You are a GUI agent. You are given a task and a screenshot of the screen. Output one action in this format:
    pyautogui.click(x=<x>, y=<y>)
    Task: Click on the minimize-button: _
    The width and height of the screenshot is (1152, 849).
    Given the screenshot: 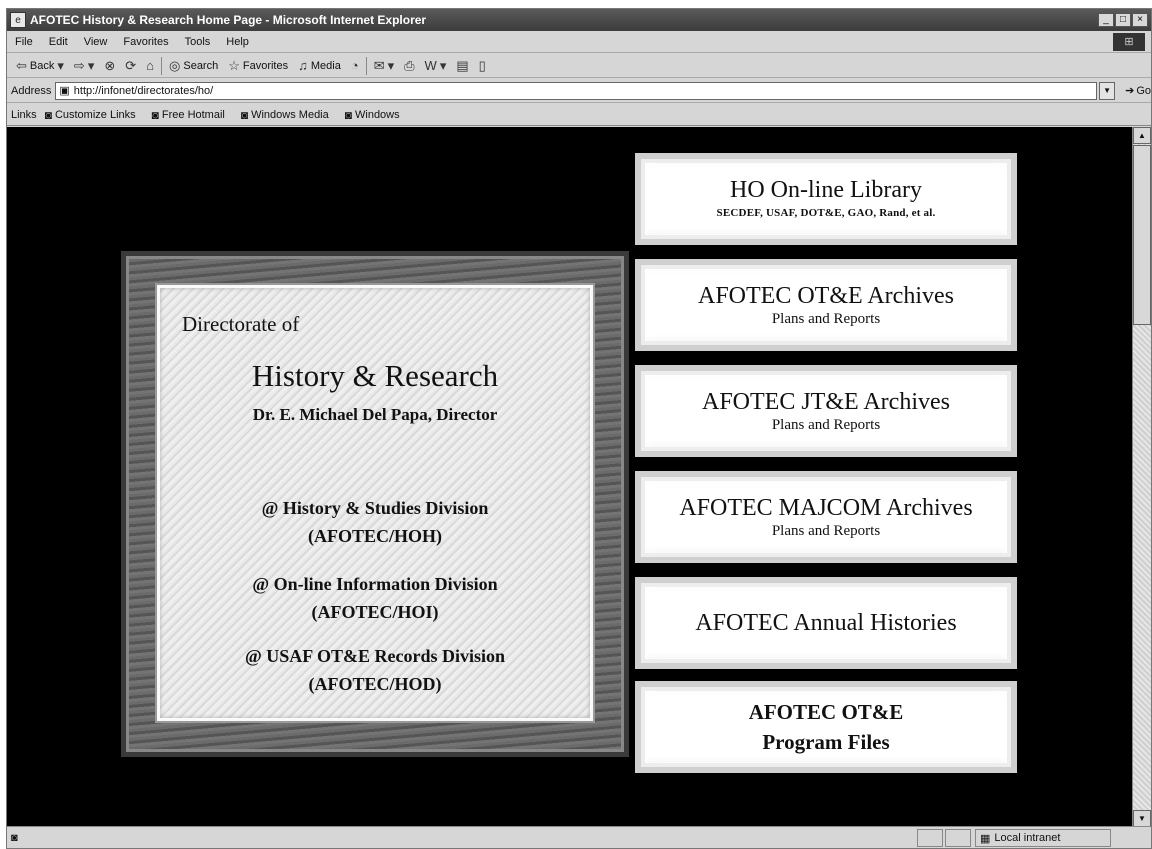 What is the action you would take?
    pyautogui.click(x=1106, y=20)
    